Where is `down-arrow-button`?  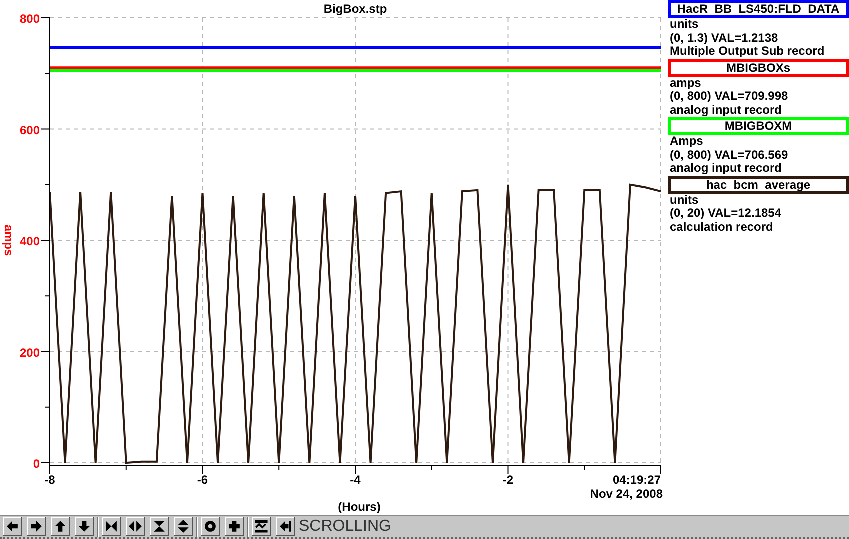 down-arrow-button is located at coordinates (84, 526).